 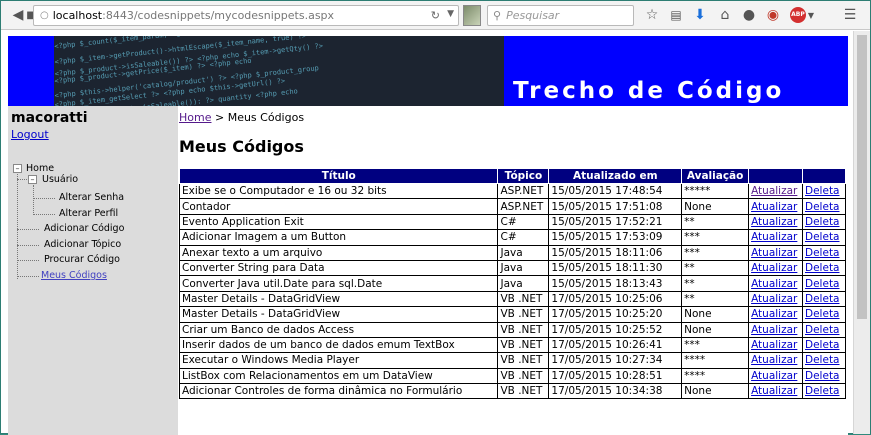 I want to click on page-thumbnail-icon, so click(x=472, y=15).